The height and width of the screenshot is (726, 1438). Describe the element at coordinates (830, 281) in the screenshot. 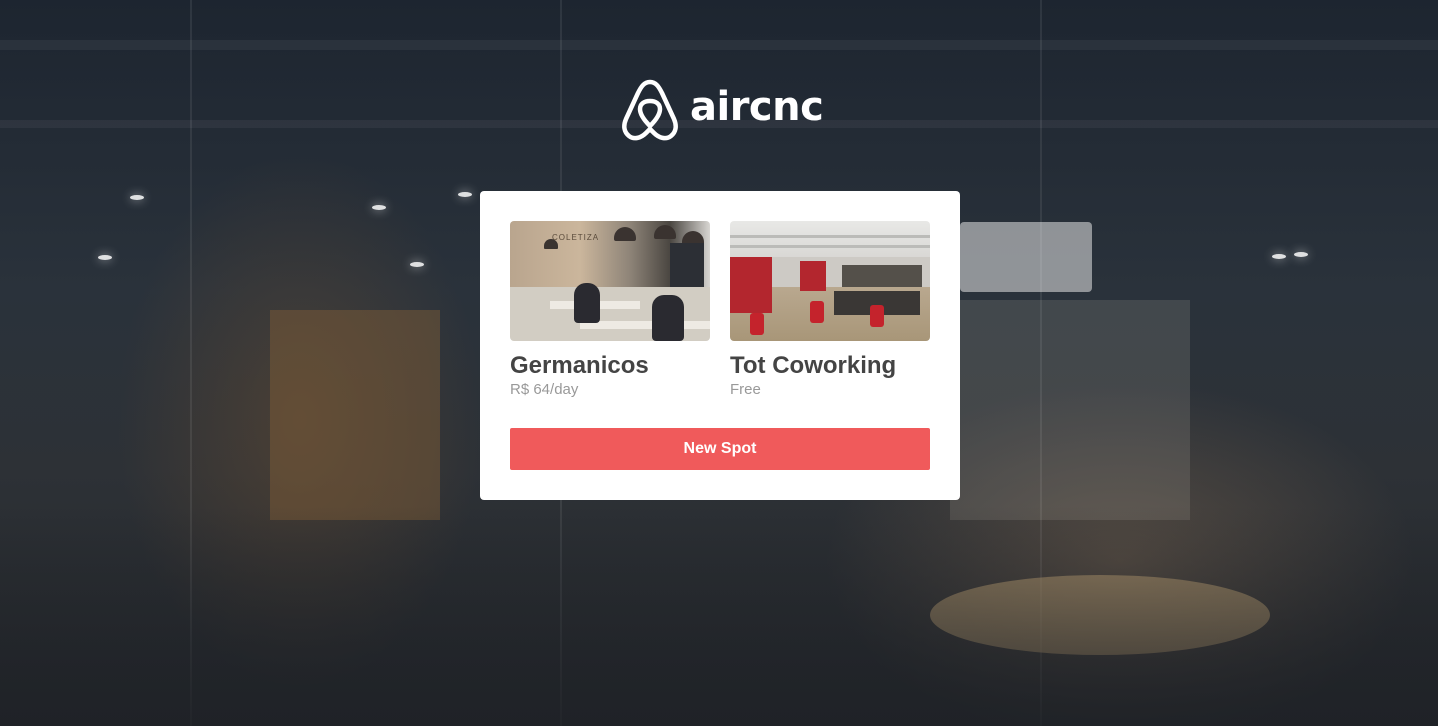

I see `spot-thumbnail` at that location.